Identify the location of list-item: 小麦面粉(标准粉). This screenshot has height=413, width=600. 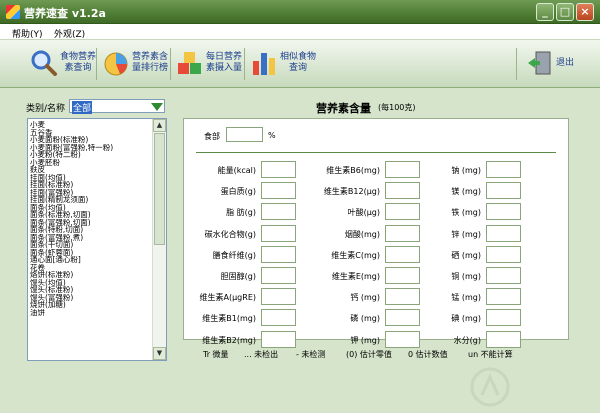
(91, 140).